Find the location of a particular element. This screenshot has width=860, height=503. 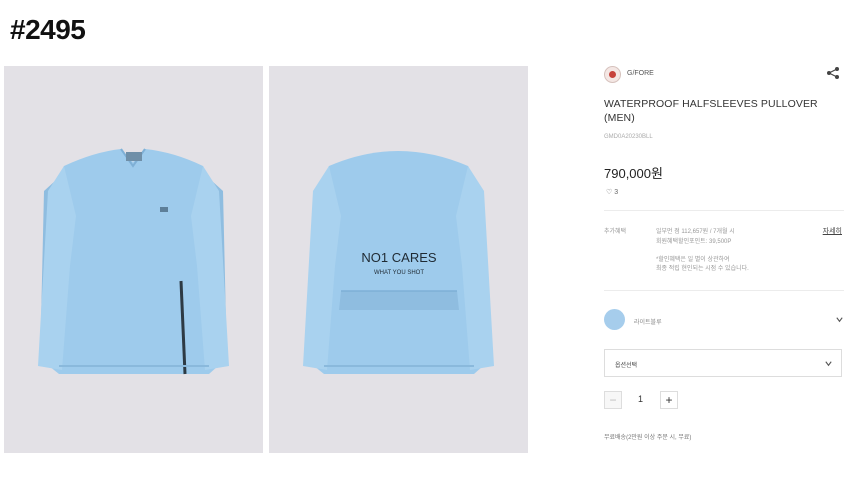

option-select: 옵션선택 is located at coordinates (723, 363).